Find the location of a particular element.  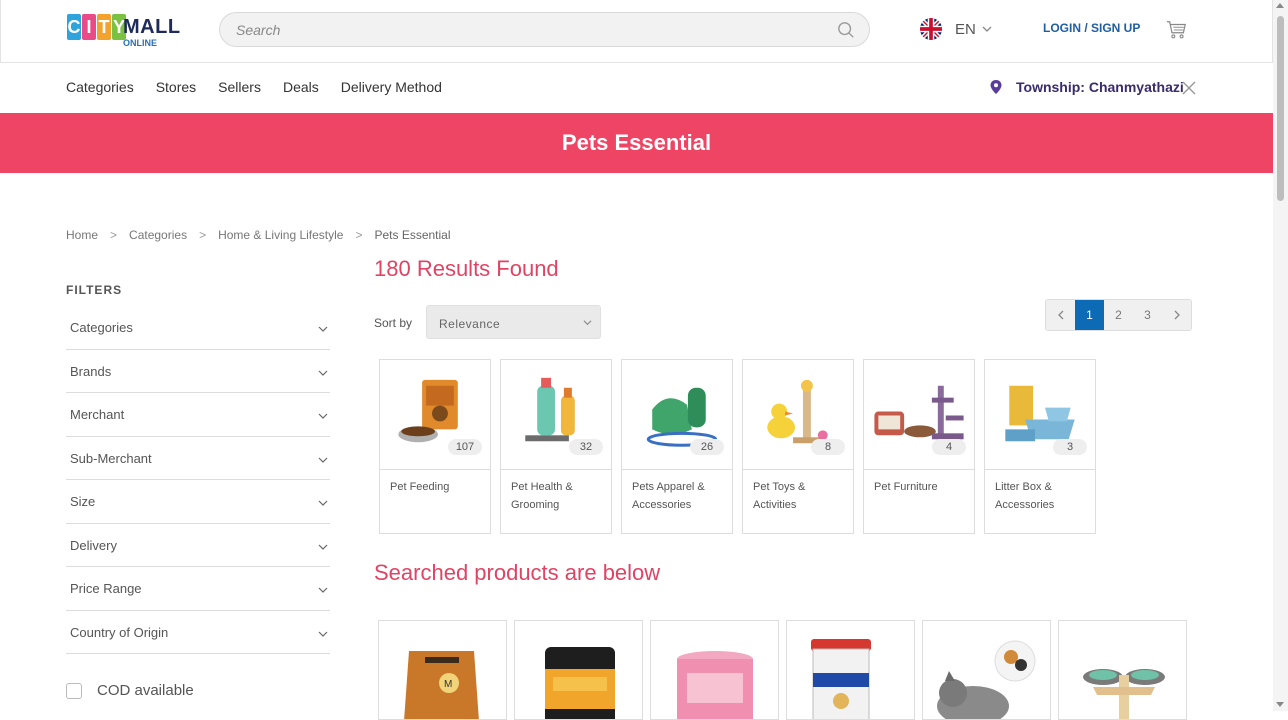

product-grid: M is located at coordinates (786, 670).